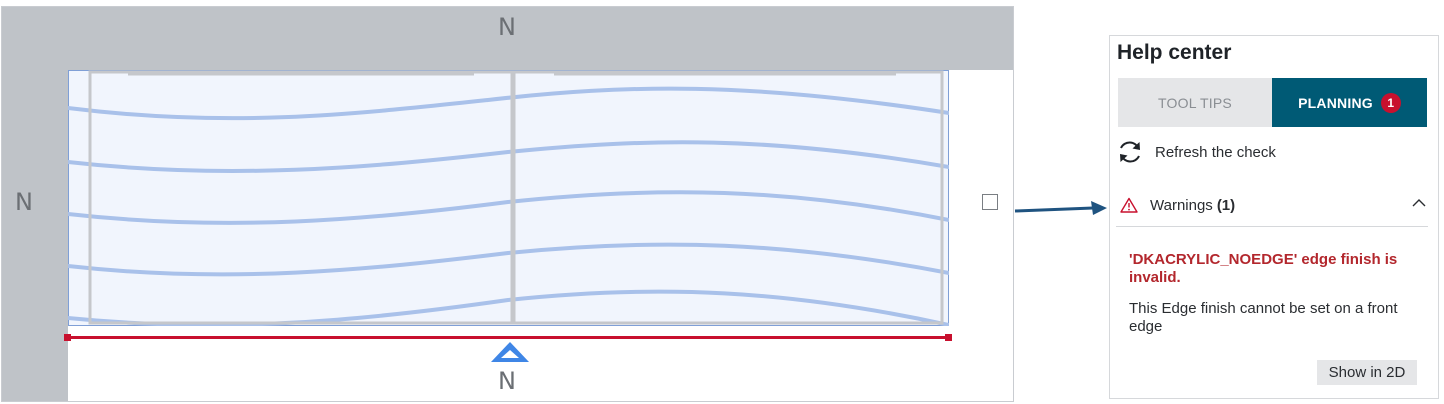 This screenshot has height=404, width=1444. Describe the element at coordinates (1419, 203) in the screenshot. I see `chevron-up-icon` at that location.